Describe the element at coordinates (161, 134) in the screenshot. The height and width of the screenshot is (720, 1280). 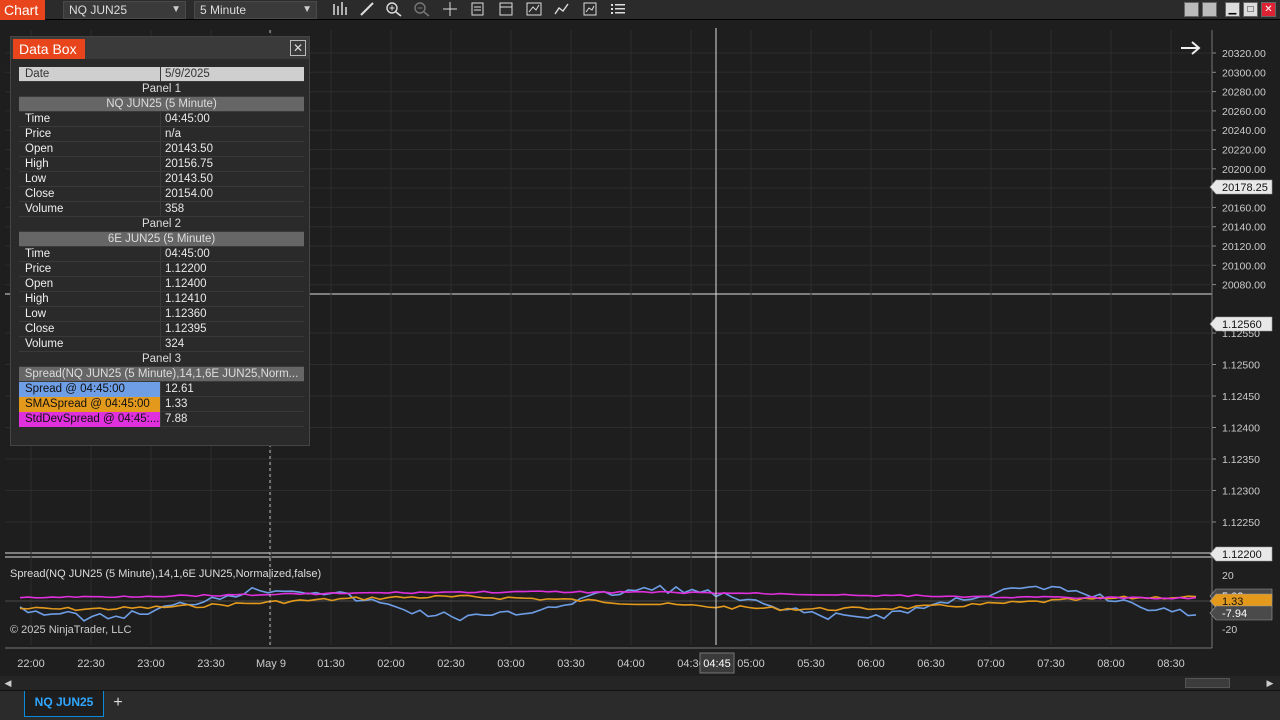
I see `data-row: Price n/a` at that location.